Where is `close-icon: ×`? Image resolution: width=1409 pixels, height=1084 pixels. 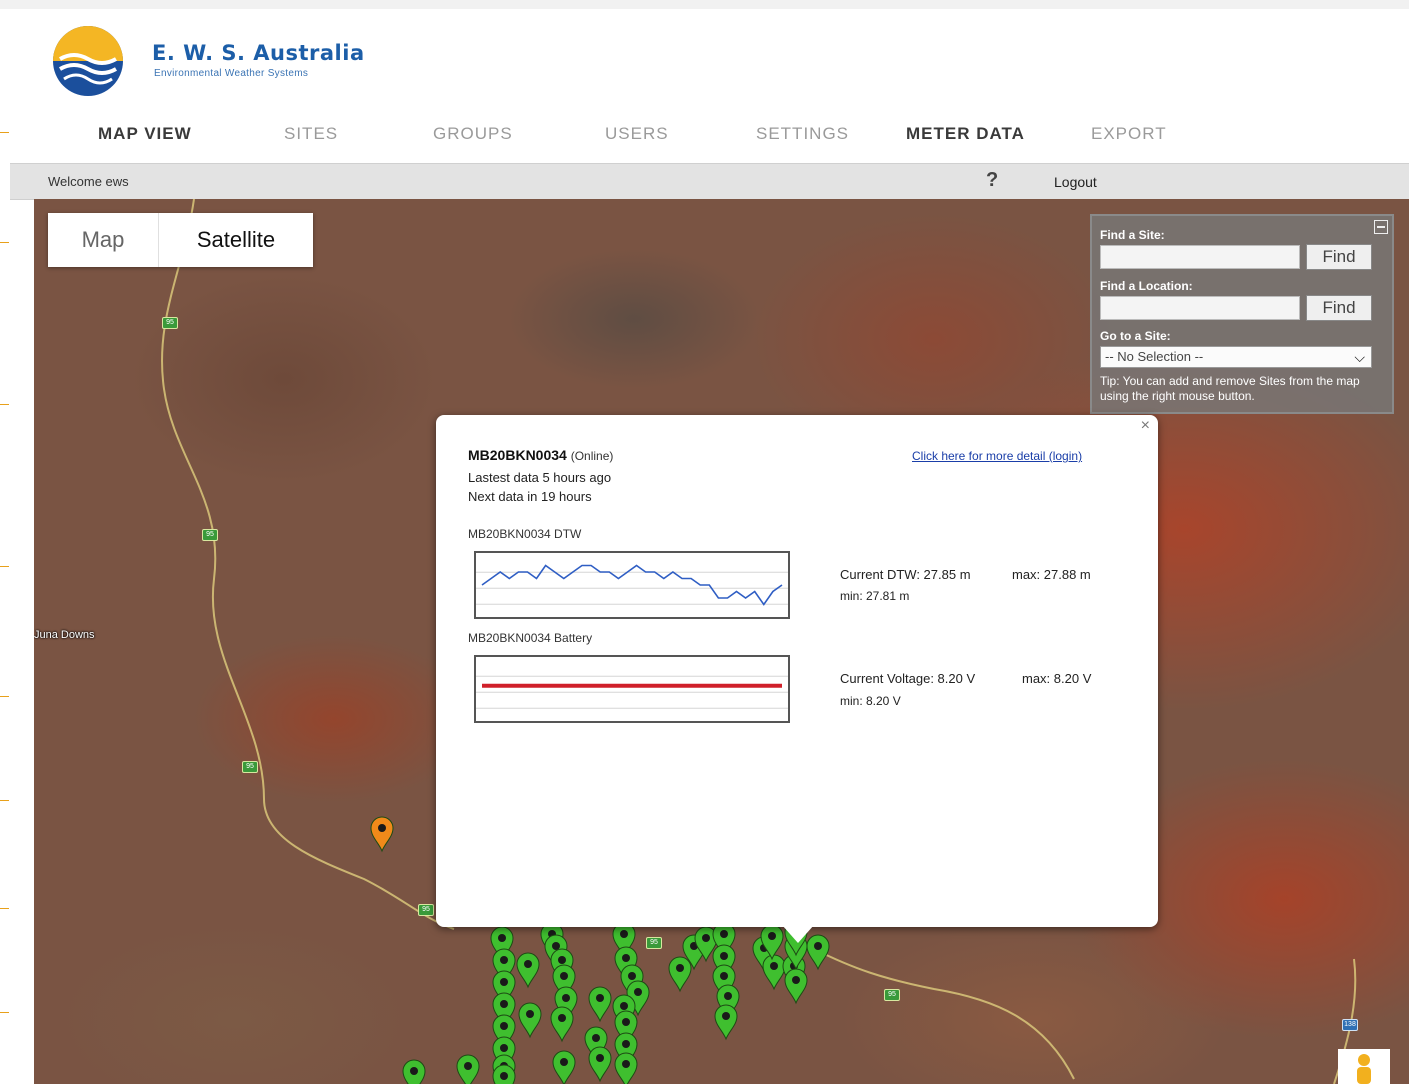 close-icon: × is located at coordinates (1145, 426).